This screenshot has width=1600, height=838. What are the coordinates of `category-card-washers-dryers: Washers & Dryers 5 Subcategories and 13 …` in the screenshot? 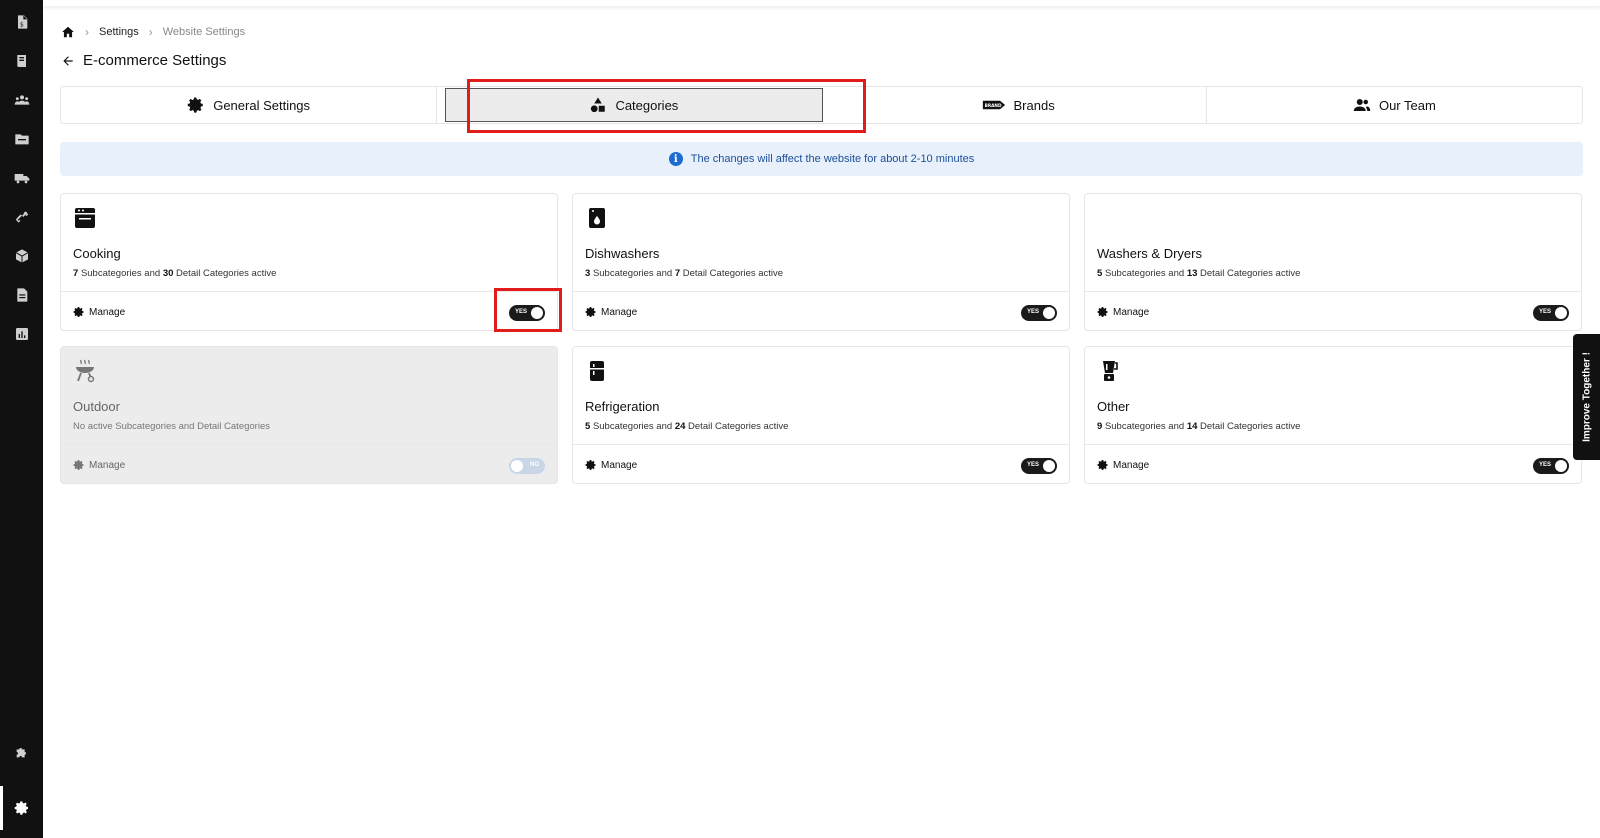 It's located at (1333, 262).